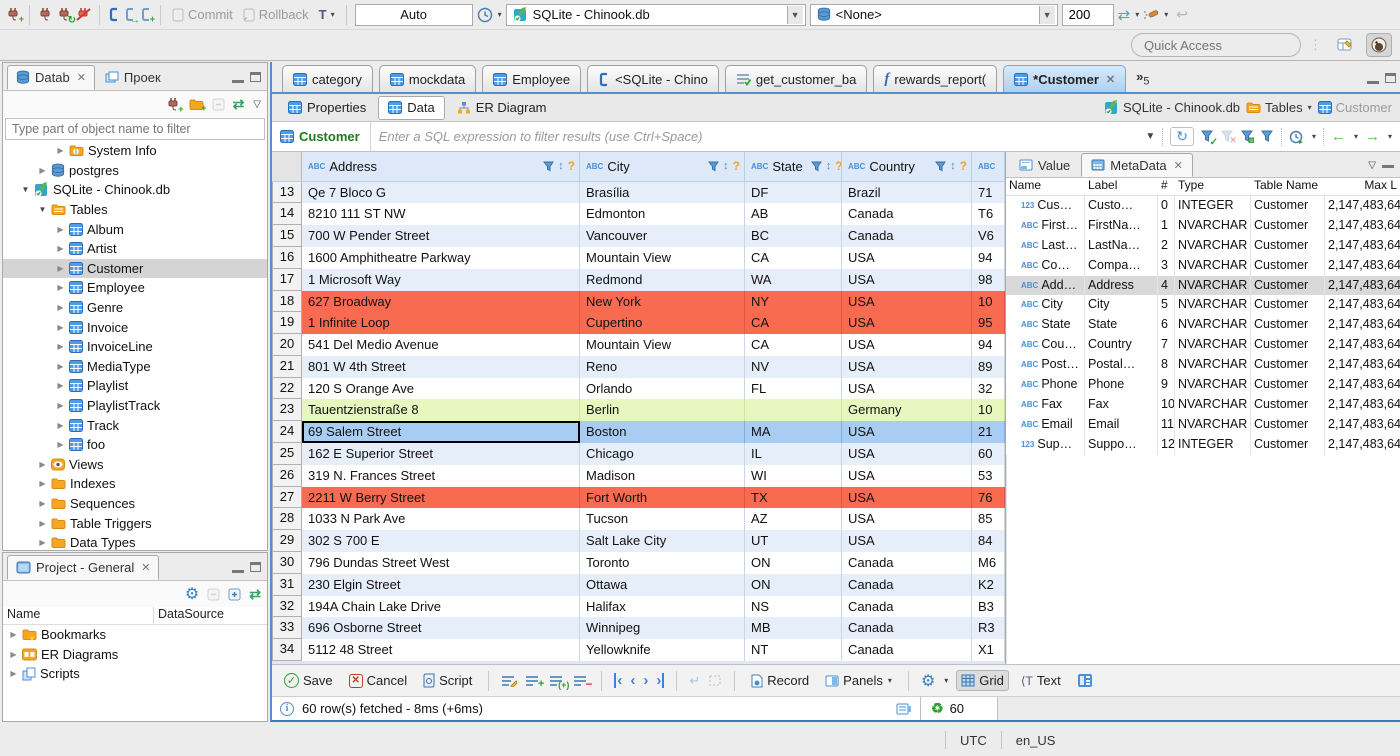 Image resolution: width=1400 pixels, height=756 pixels. I want to click on cell-city: Toronto, so click(662, 563).